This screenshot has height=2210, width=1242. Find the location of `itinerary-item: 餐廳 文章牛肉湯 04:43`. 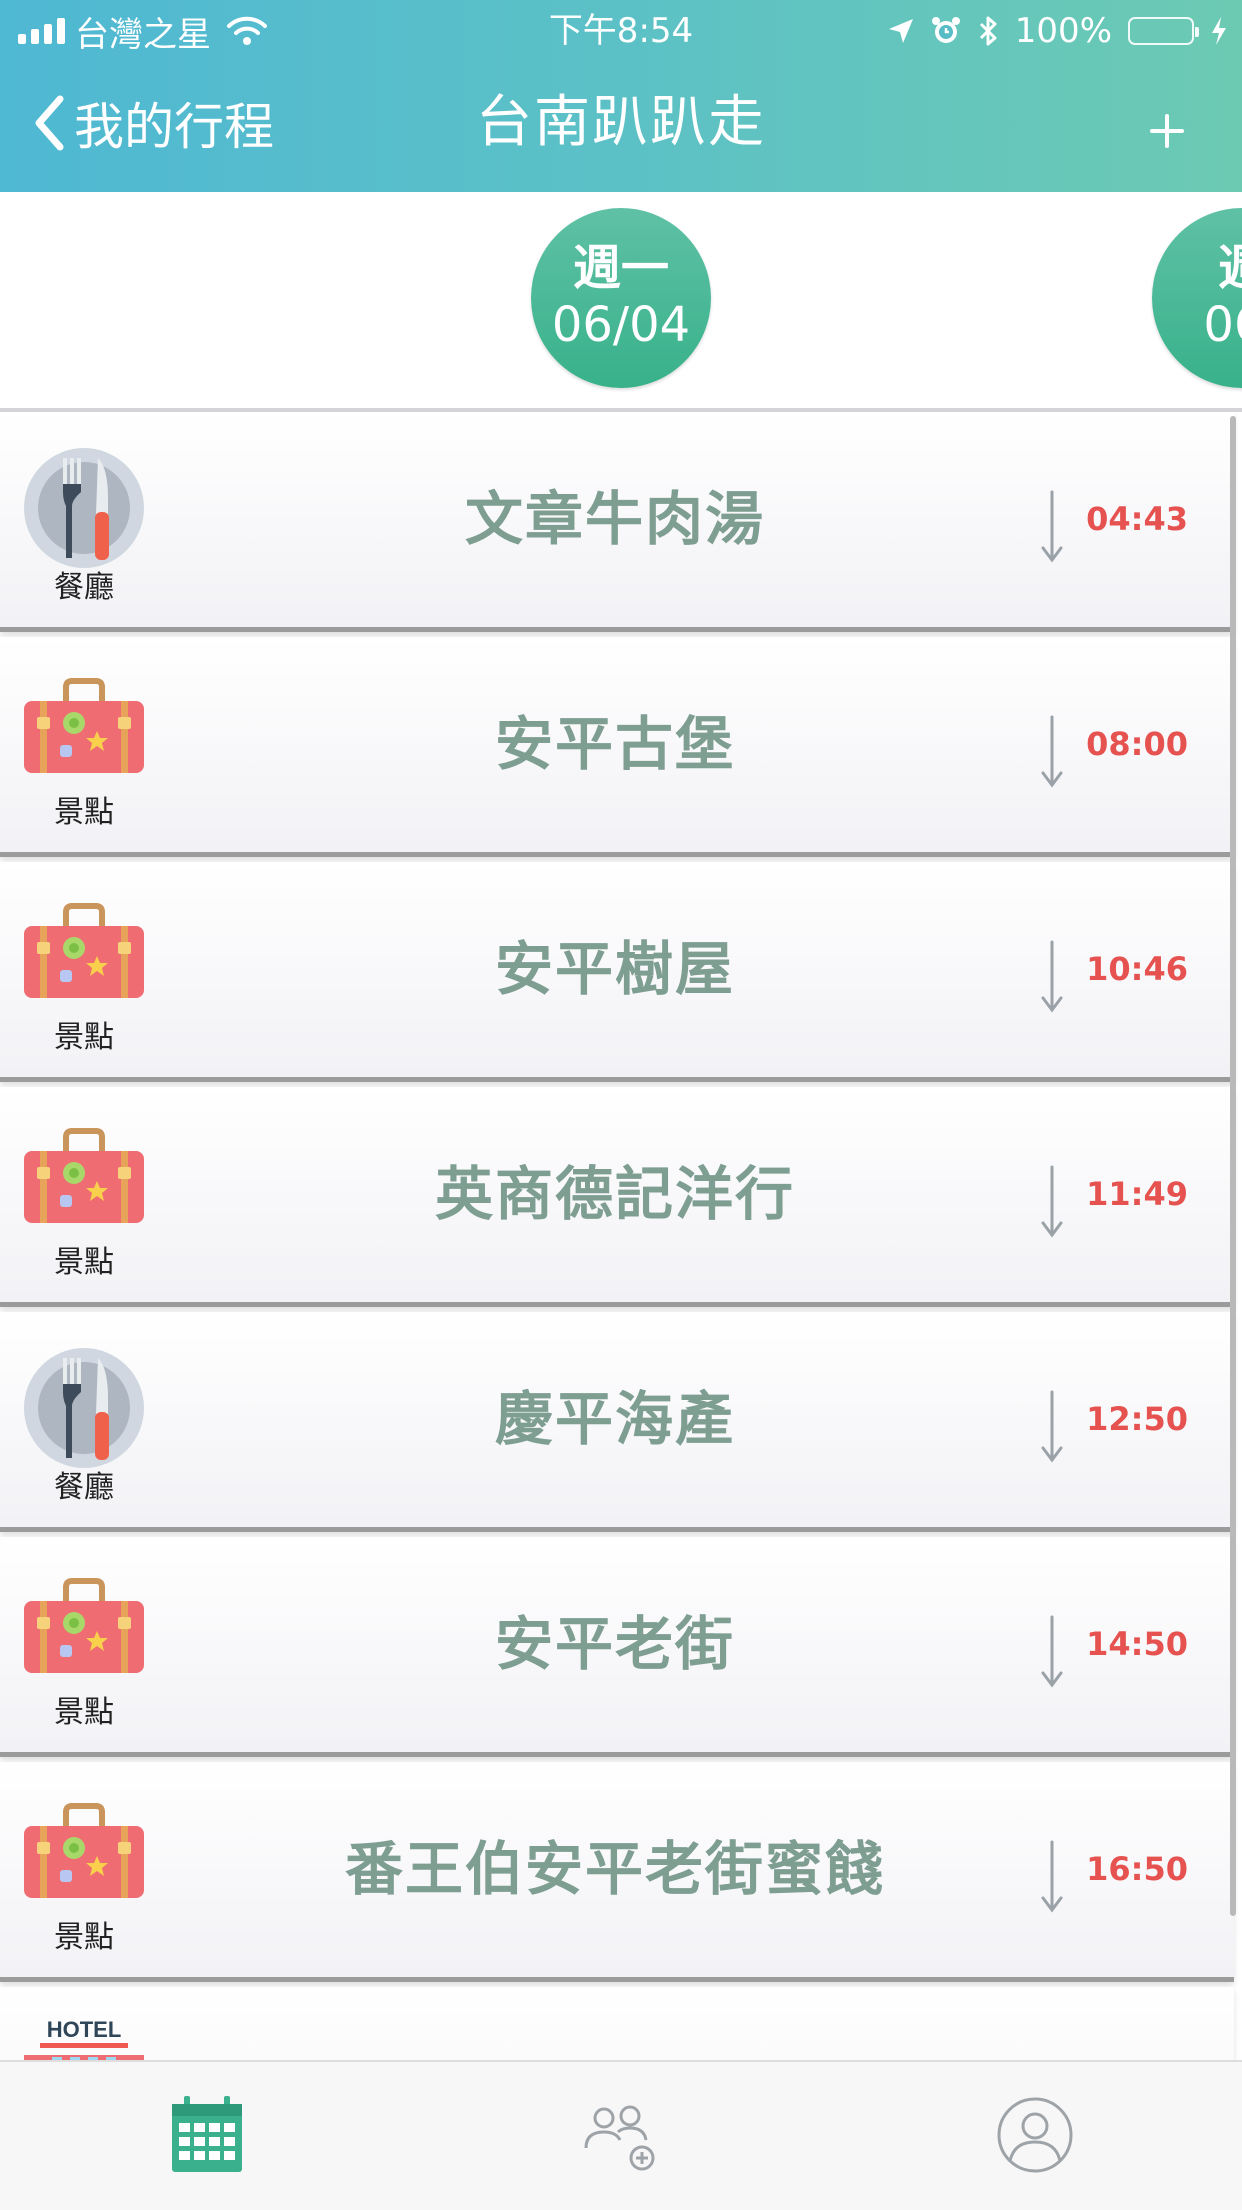

itinerary-item: 餐廳 文章牛肉湯 04:43 is located at coordinates (617, 522).